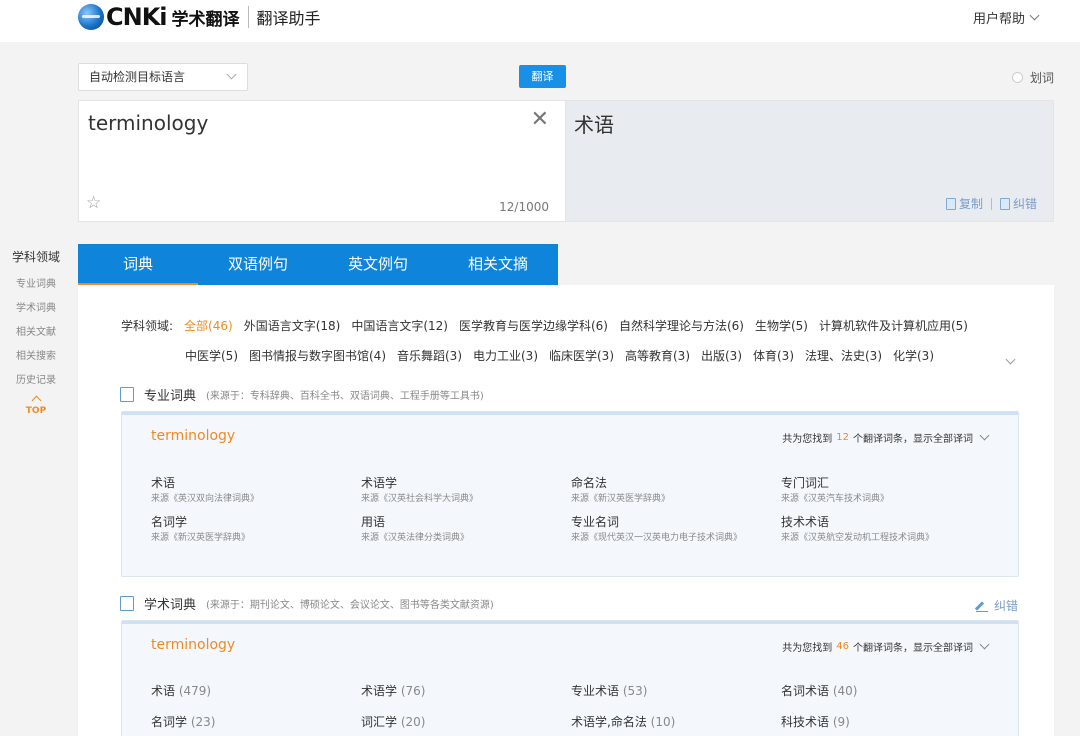  I want to click on cnki-logo: CNKi 学术翻译 翻译助手, so click(199, 17).